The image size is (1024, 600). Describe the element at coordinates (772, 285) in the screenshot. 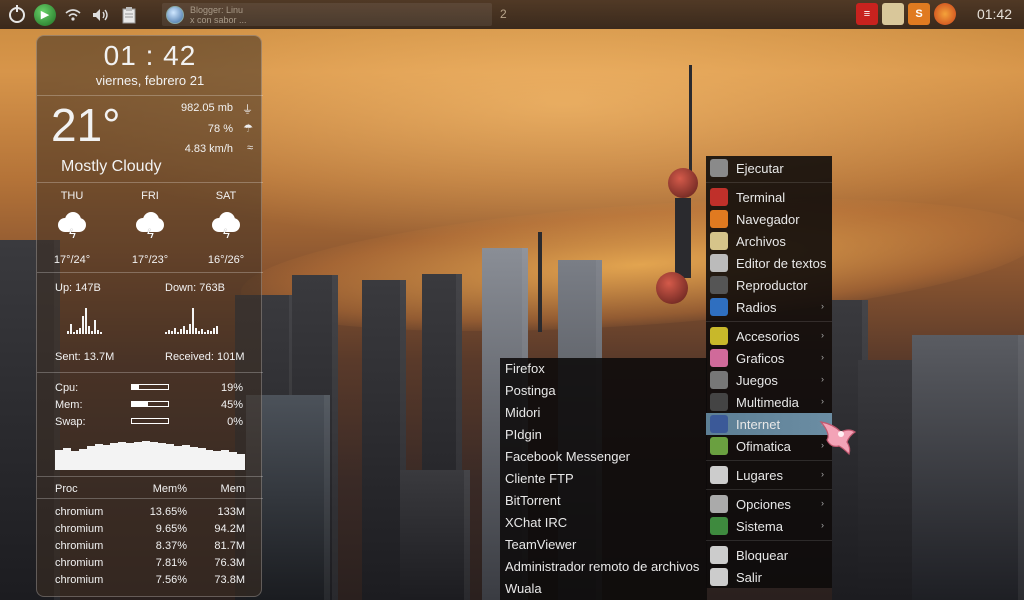

I see `menu-item-label: Reproductor` at that location.